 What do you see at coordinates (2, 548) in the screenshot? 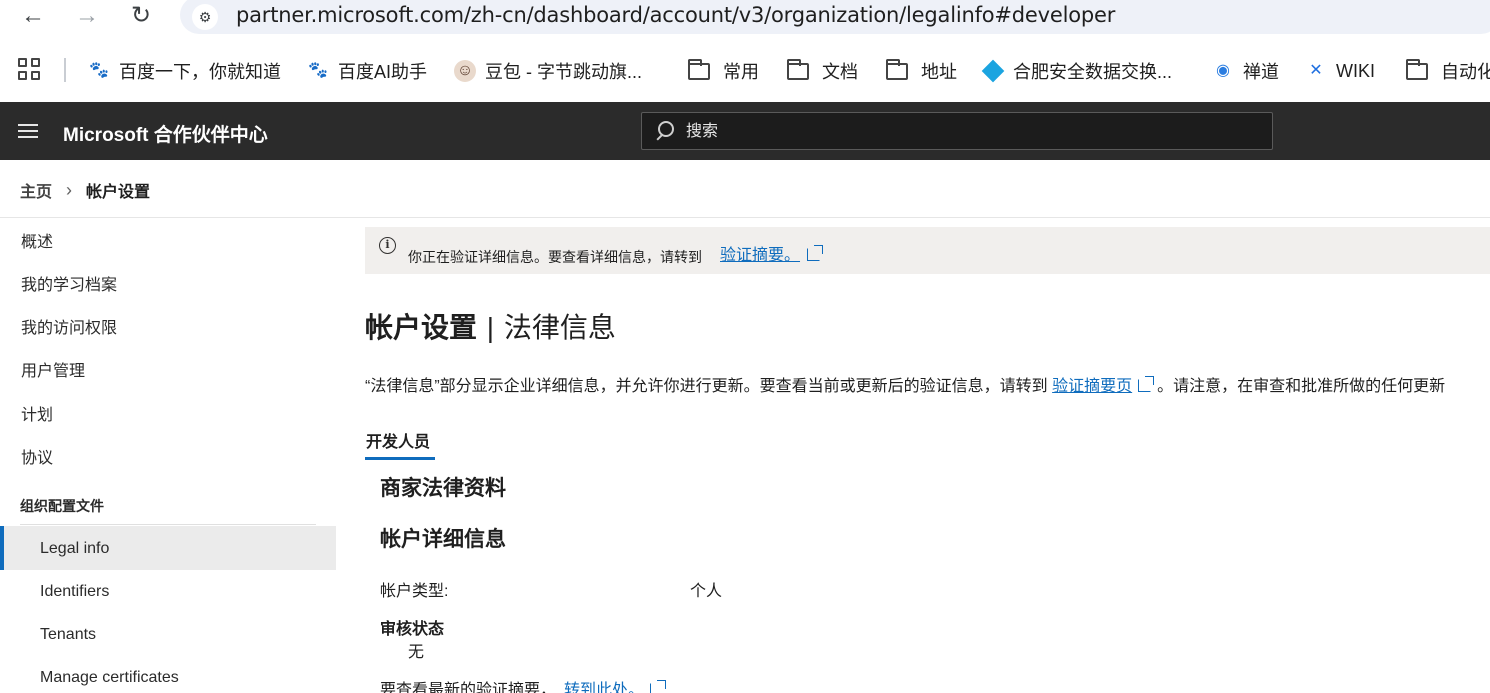
I see `nav-active-indicator` at bounding box center [2, 548].